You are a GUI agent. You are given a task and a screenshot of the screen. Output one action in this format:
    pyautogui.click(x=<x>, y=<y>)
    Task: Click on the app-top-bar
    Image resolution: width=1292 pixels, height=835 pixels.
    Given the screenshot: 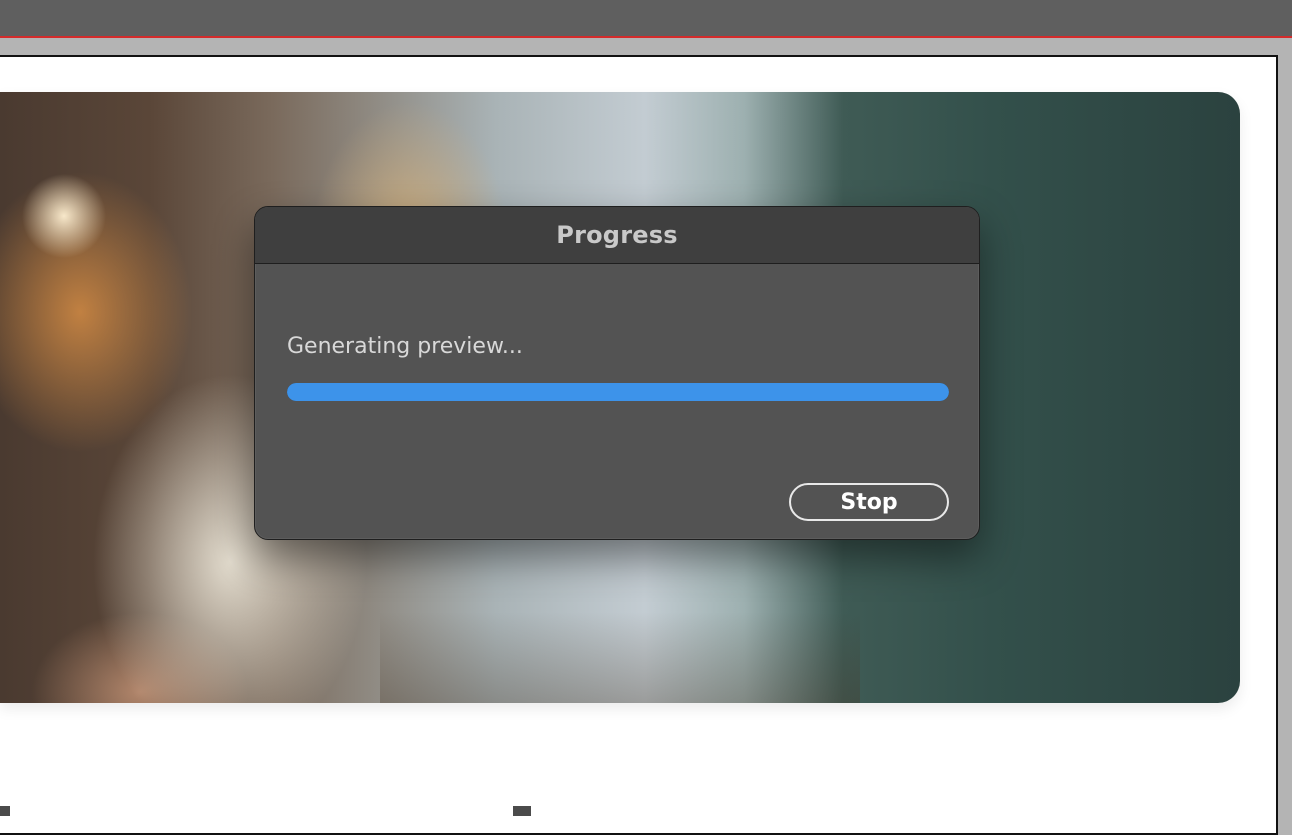 What is the action you would take?
    pyautogui.click(x=646, y=19)
    